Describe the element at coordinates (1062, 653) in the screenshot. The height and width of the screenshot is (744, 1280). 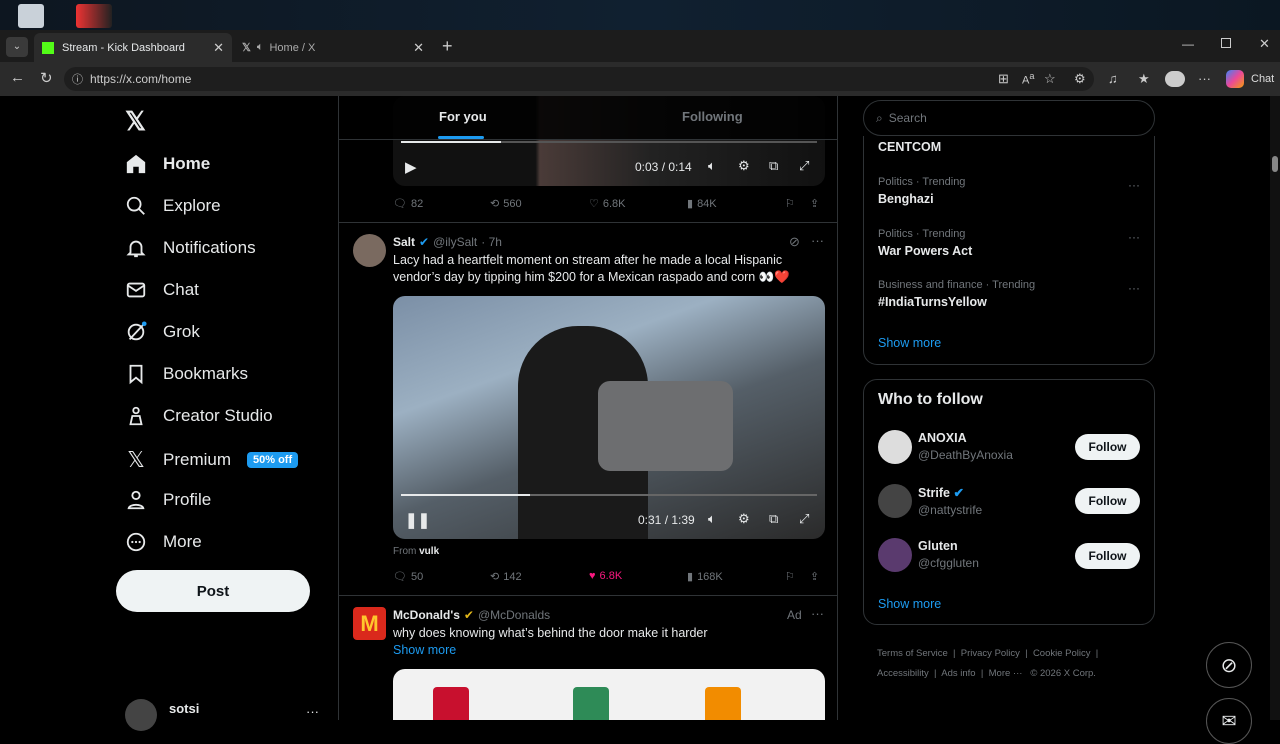
I see `footer-link: Cookie Policy` at that location.